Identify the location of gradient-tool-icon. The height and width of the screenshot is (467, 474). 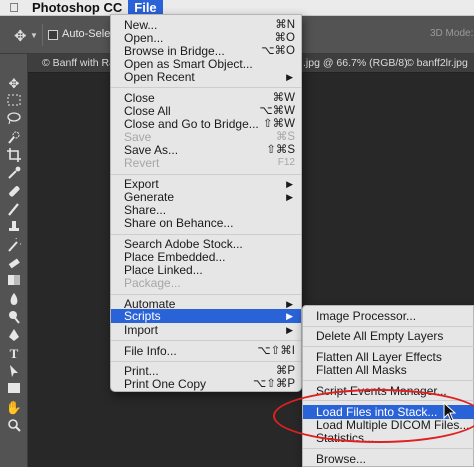
(14, 282).